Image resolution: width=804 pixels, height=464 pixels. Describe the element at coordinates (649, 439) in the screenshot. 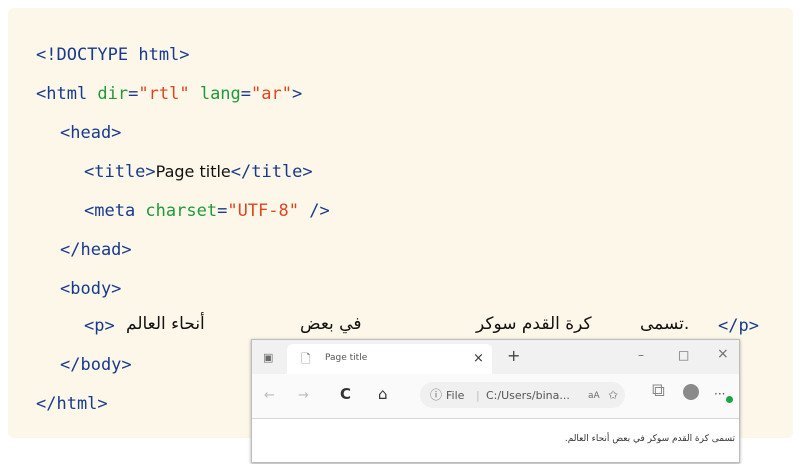

I see `rendered-paragraph: تسمى كرة القدم سوكر في بعض أنحاء العالم.` at that location.